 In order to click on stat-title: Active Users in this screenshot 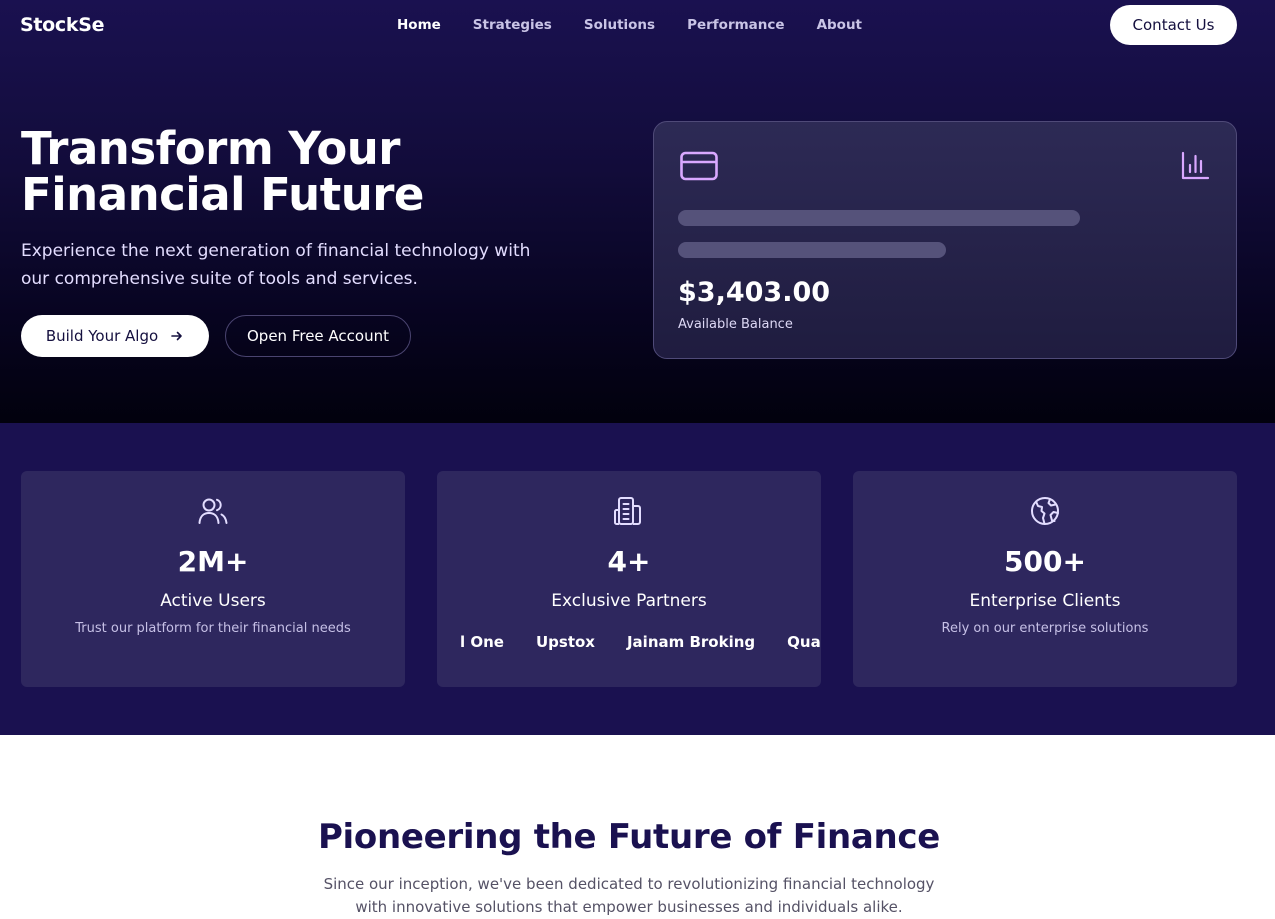, I will do `click(213, 601)`.